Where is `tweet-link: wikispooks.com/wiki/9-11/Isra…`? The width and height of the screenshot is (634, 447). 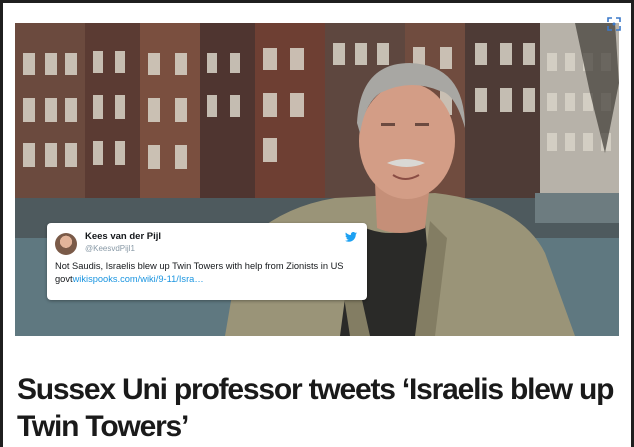 tweet-link: wikispooks.com/wiki/9-11/Isra… is located at coordinates (138, 279).